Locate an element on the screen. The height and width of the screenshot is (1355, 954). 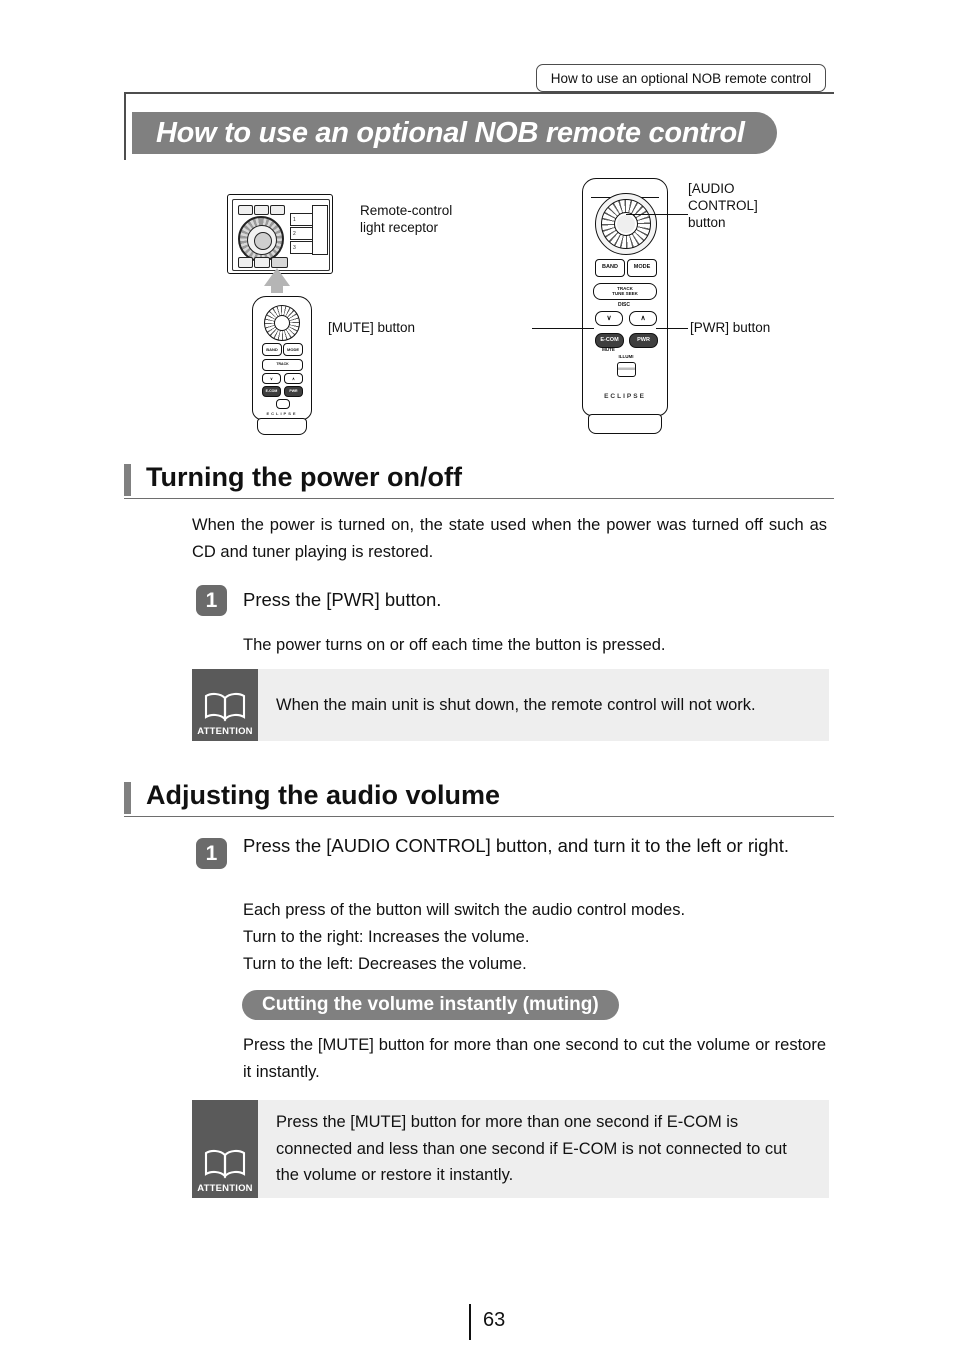
remote-small-brand-label: ECLIPSE is located at coordinates (282, 413).